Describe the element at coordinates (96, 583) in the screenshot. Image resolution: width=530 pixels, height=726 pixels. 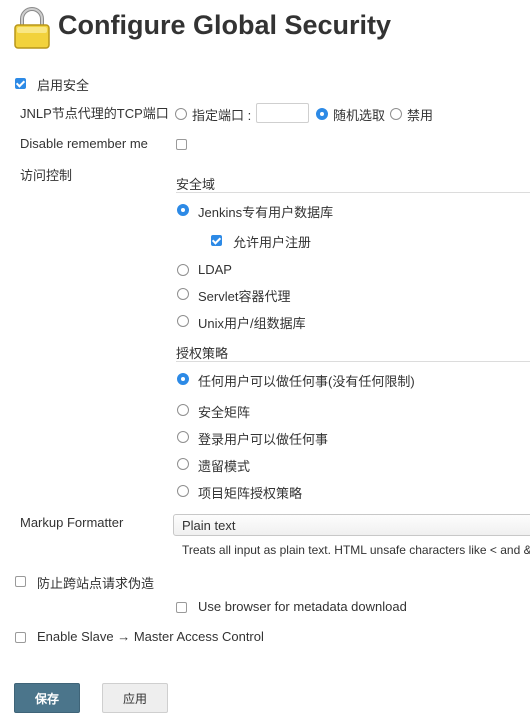
I see `csrf-label: 防止跨站点请求伪造` at that location.